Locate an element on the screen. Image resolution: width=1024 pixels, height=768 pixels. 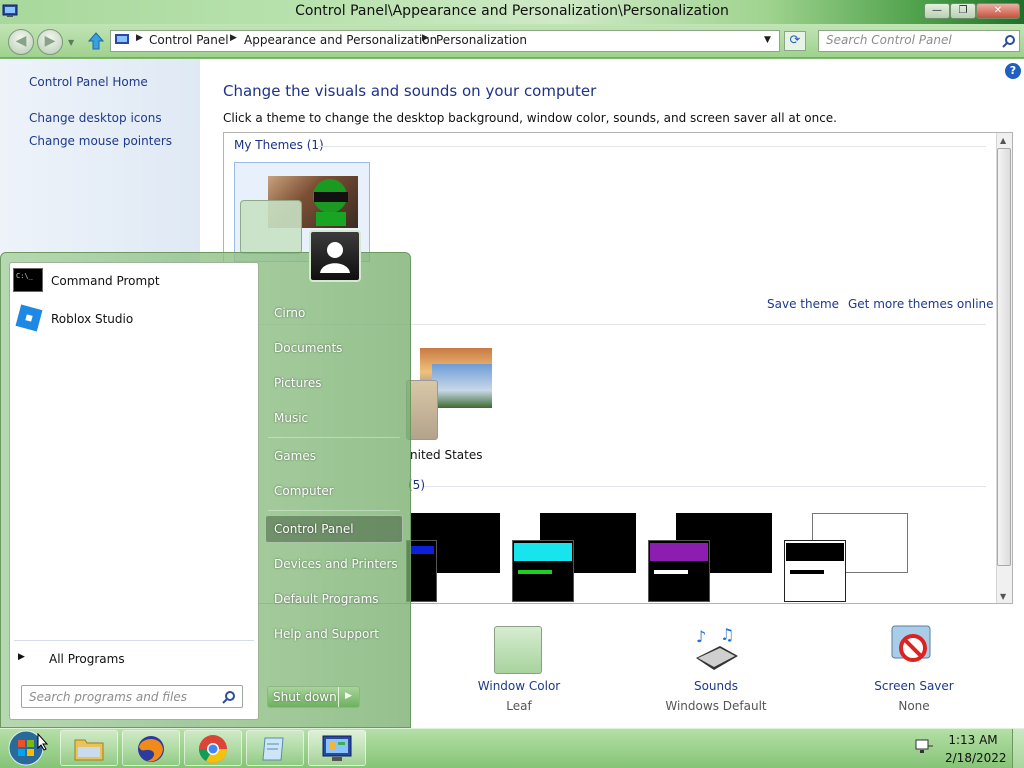
sounds-link: Sounds is located at coordinates (716, 686).